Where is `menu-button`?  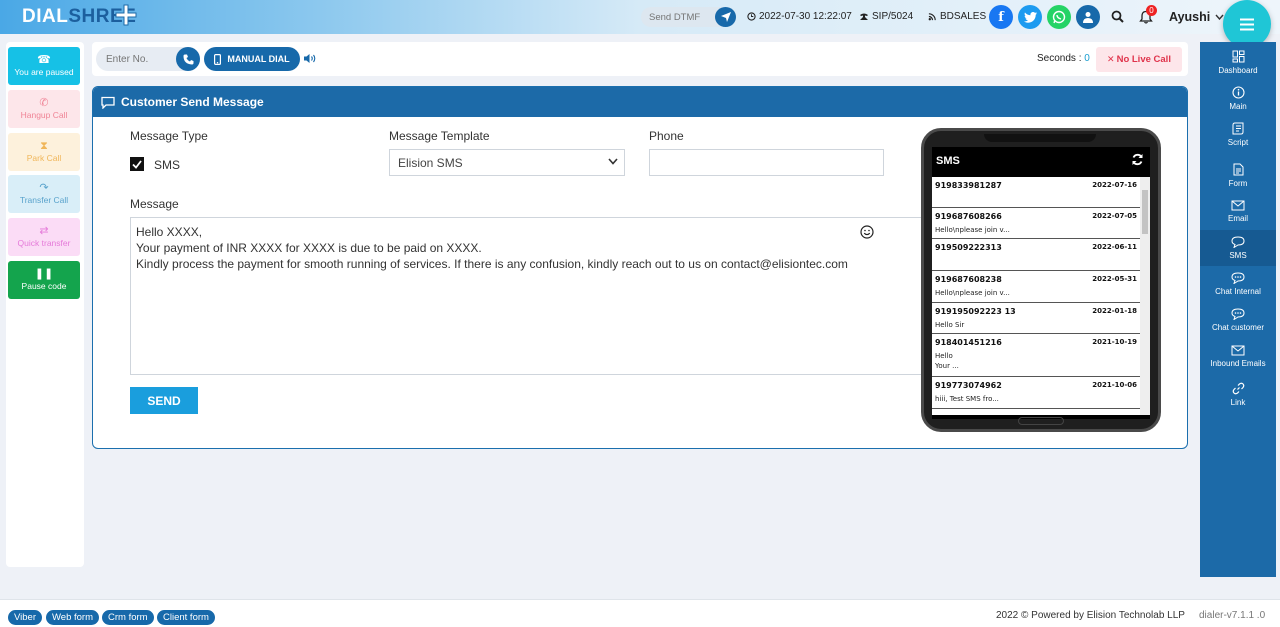 menu-button is located at coordinates (1247, 24).